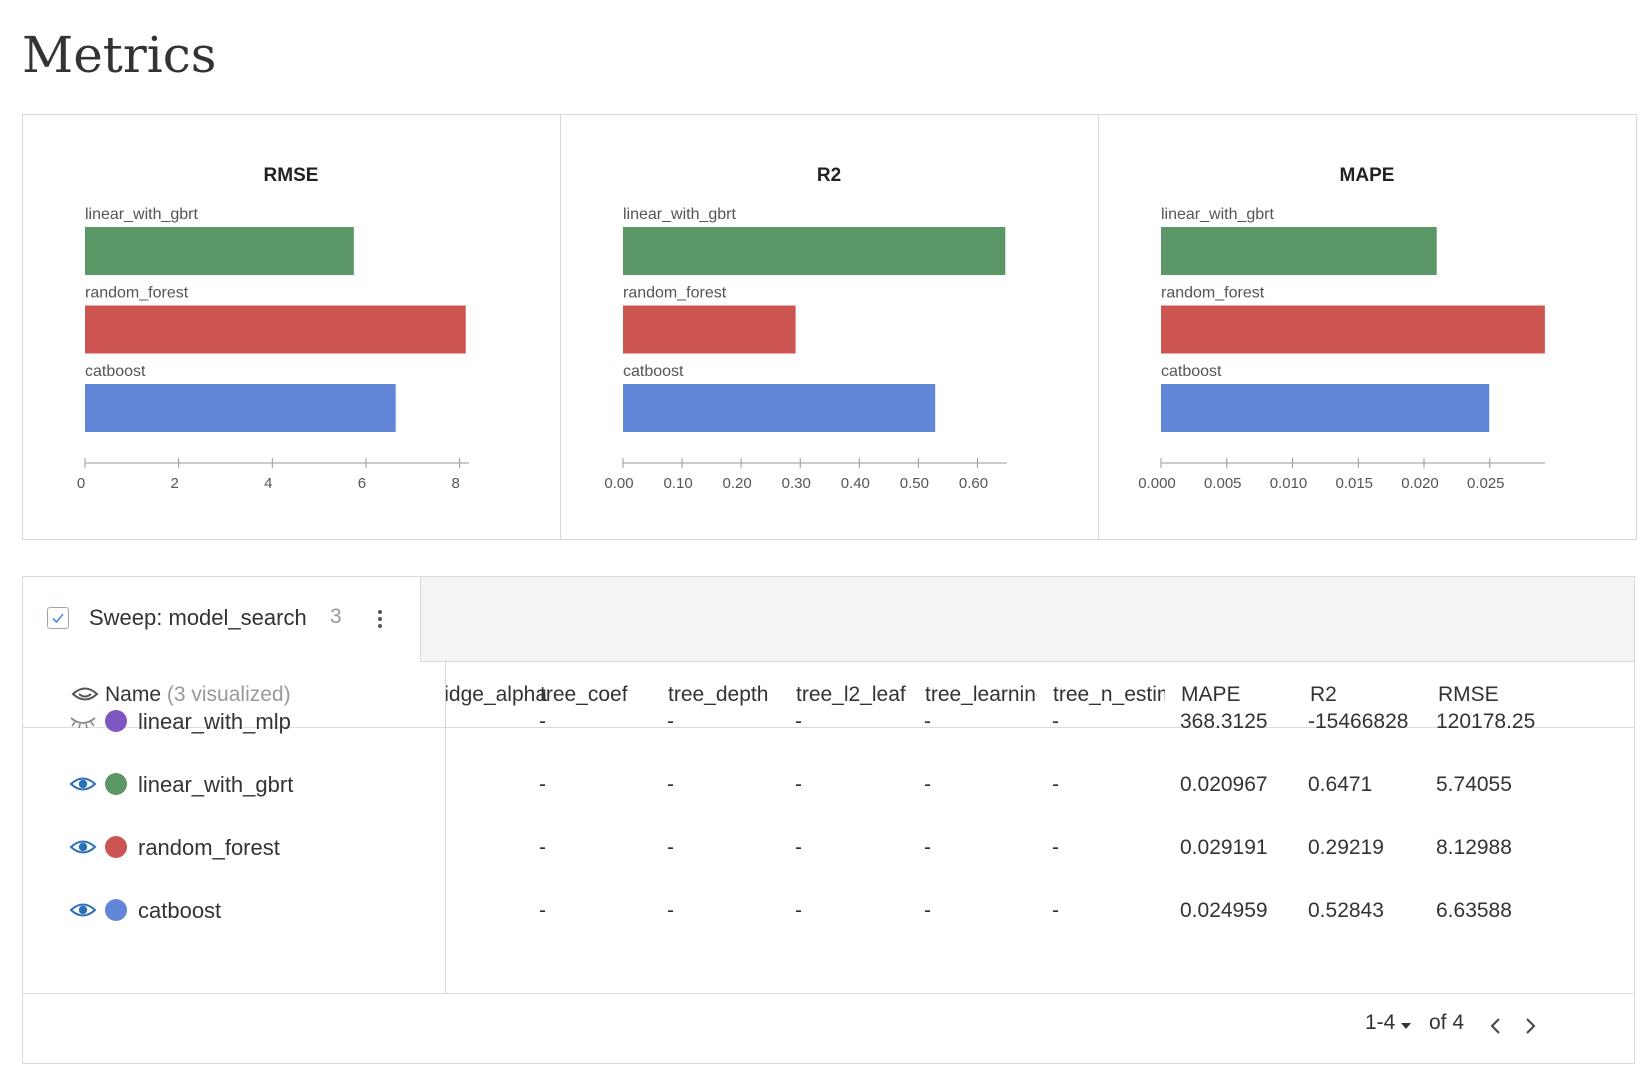 The width and height of the screenshot is (1650, 1078). What do you see at coordinates (1157, 483) in the screenshot?
I see `x-tick-label: 0.000` at bounding box center [1157, 483].